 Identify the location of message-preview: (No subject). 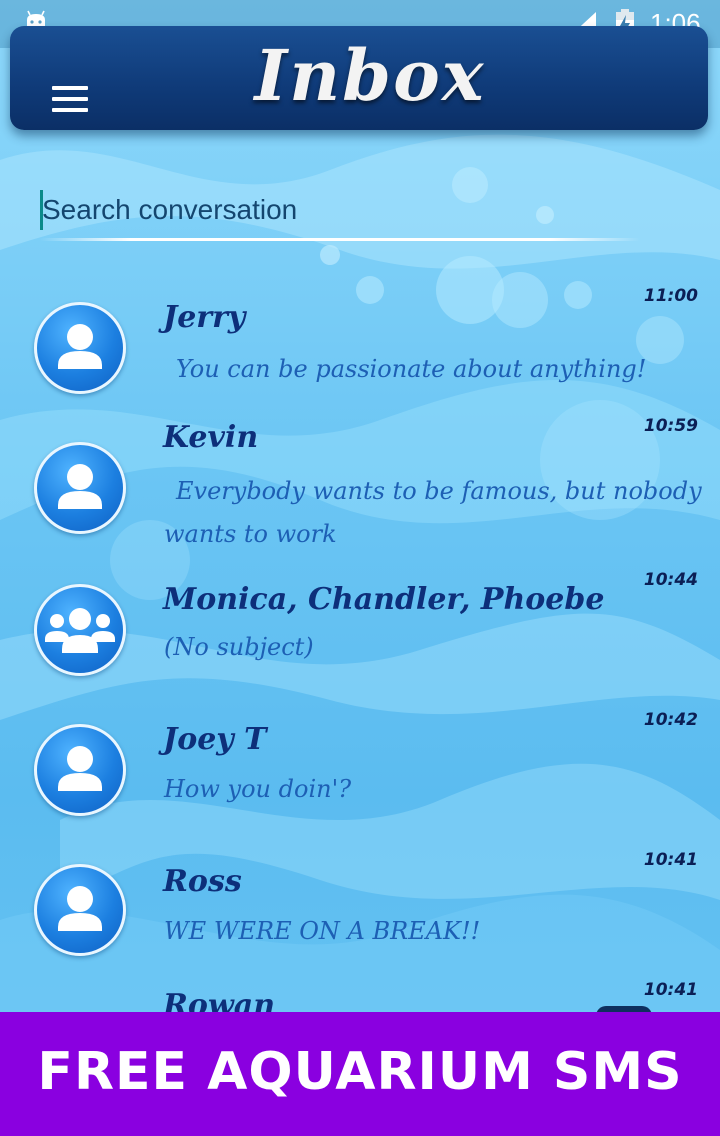
(239, 647).